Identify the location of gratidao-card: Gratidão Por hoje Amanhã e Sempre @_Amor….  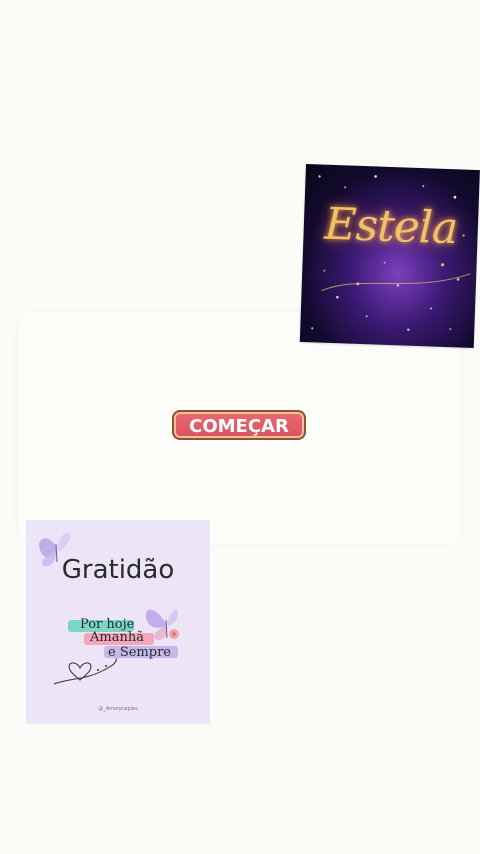
(118, 622).